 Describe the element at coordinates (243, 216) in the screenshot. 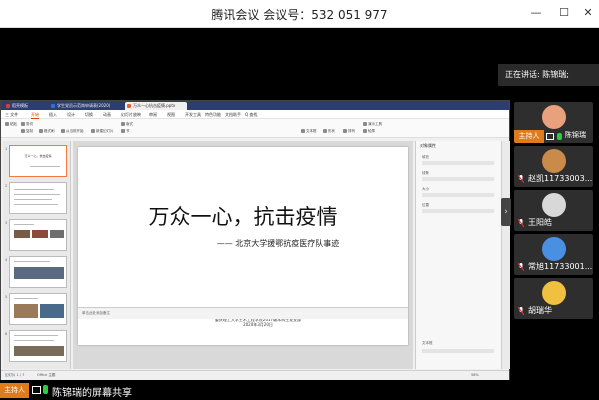

I see `slide-title: 万众一心，抗击疫情` at that location.